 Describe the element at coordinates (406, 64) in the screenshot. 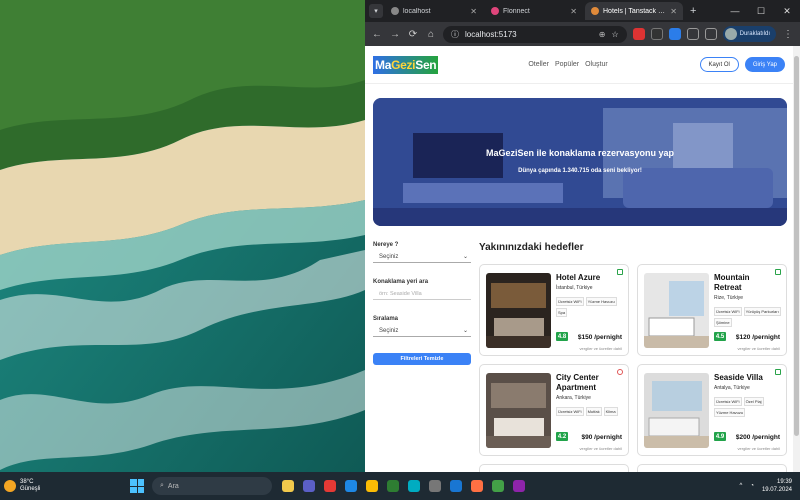

I see `site-logo: MaGeziSen` at that location.